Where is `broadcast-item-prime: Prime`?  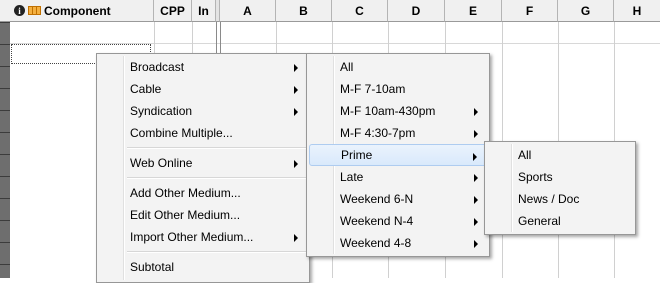
broadcast-item-prime: Prime is located at coordinates (398, 155).